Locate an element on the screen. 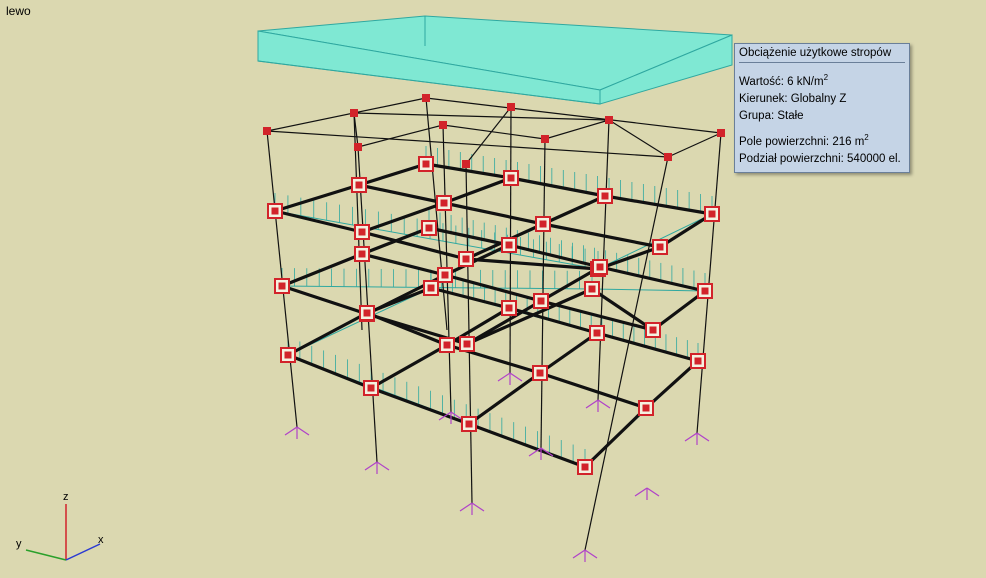 This screenshot has height=578, width=986. tooltip-value: Wartość: 6 kN/m2 is located at coordinates (784, 80).